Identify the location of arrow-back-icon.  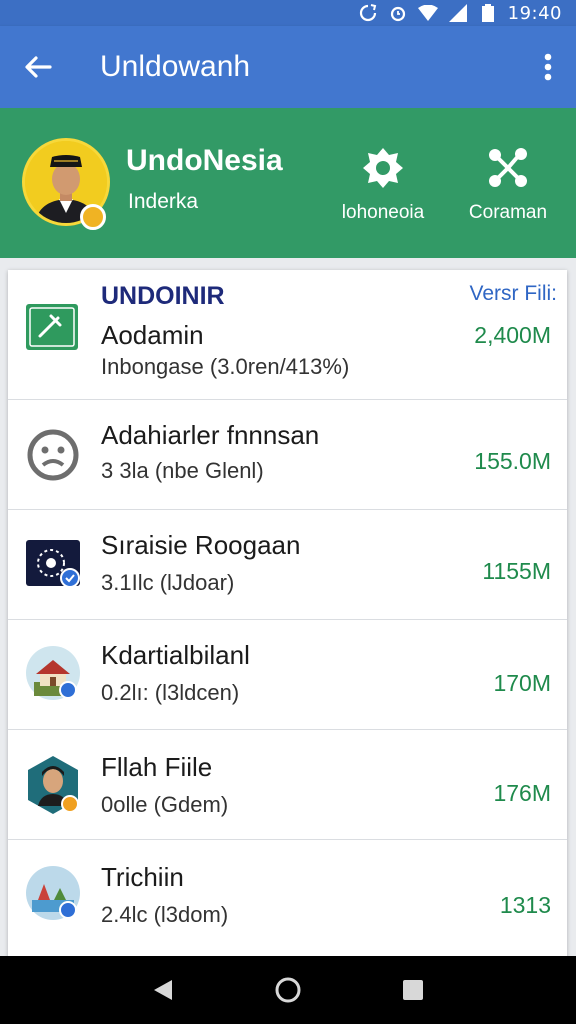
(38, 67).